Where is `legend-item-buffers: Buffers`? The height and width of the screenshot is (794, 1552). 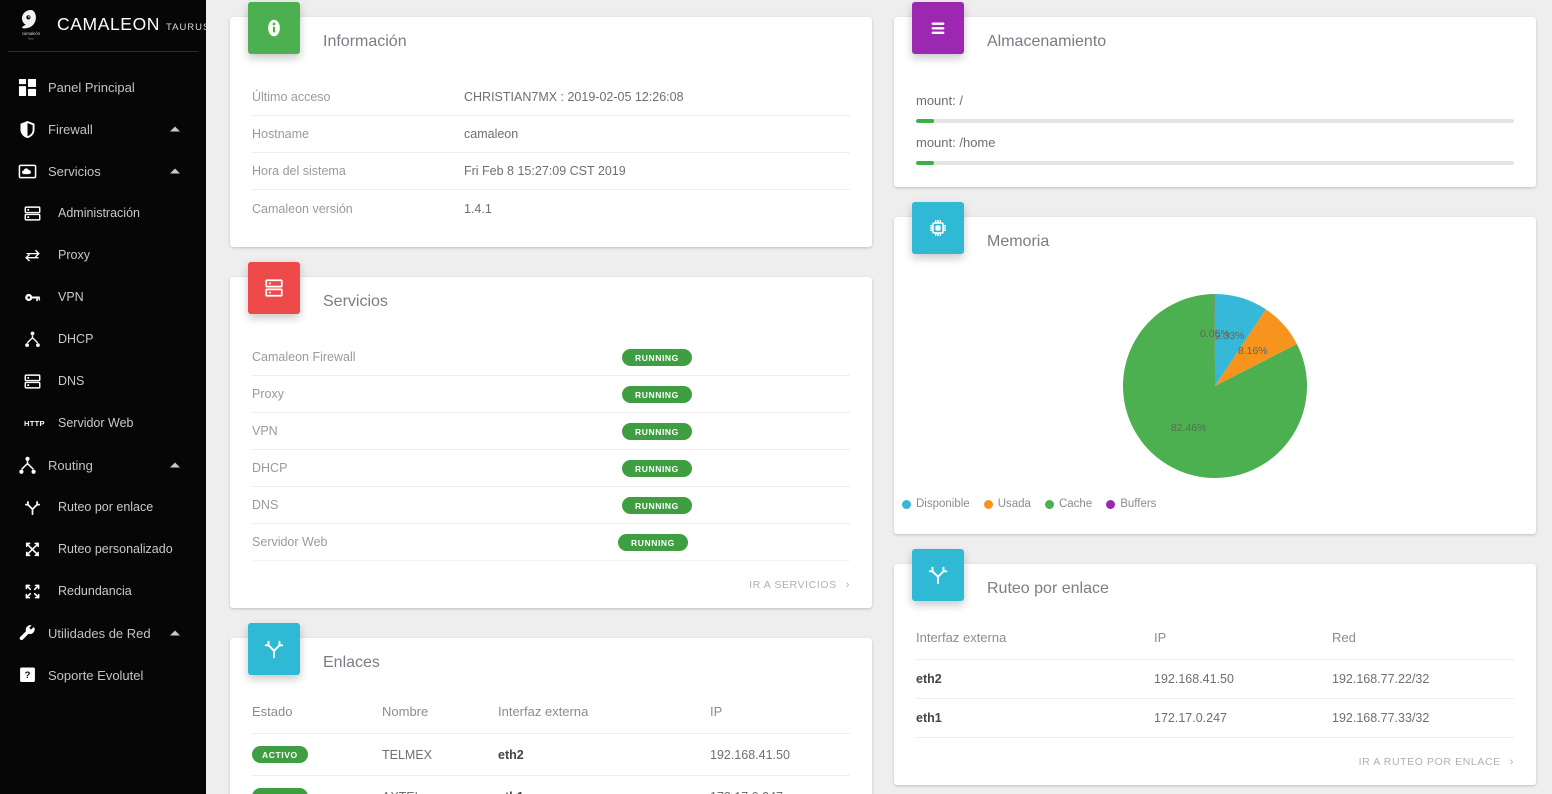 legend-item-buffers: Buffers is located at coordinates (1131, 504).